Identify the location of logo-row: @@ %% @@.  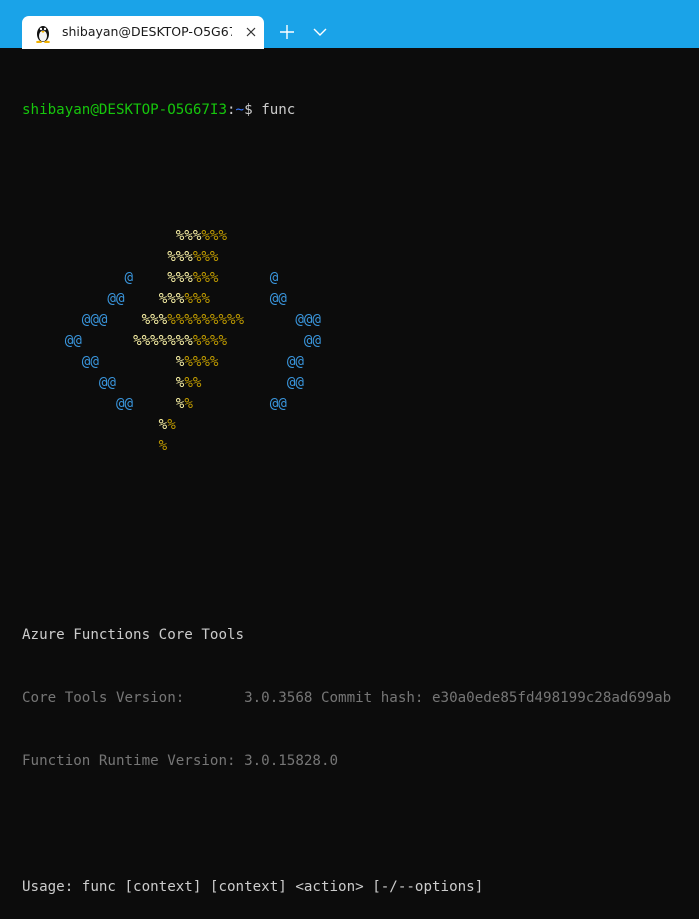
(346, 404).